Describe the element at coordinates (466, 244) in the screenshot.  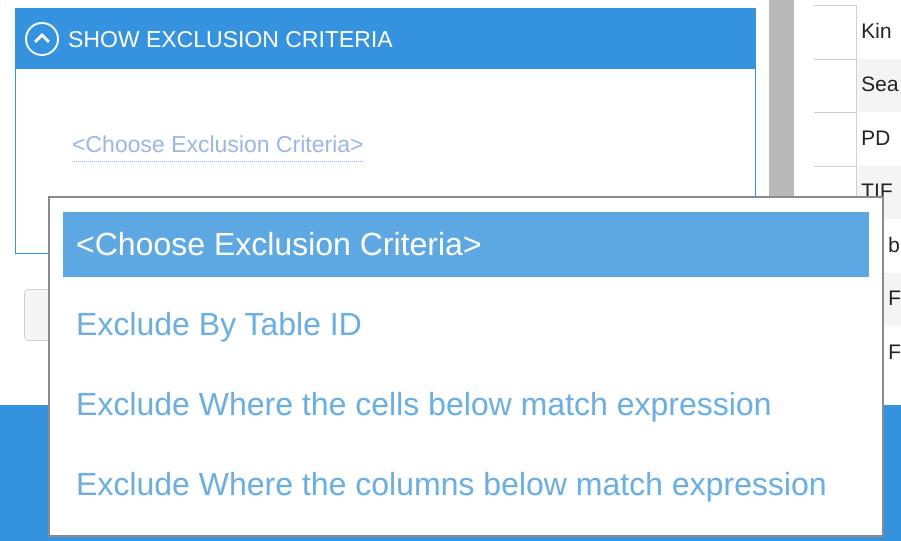
I see `dropdown-option: <Choose Exclusion Criteria>` at that location.